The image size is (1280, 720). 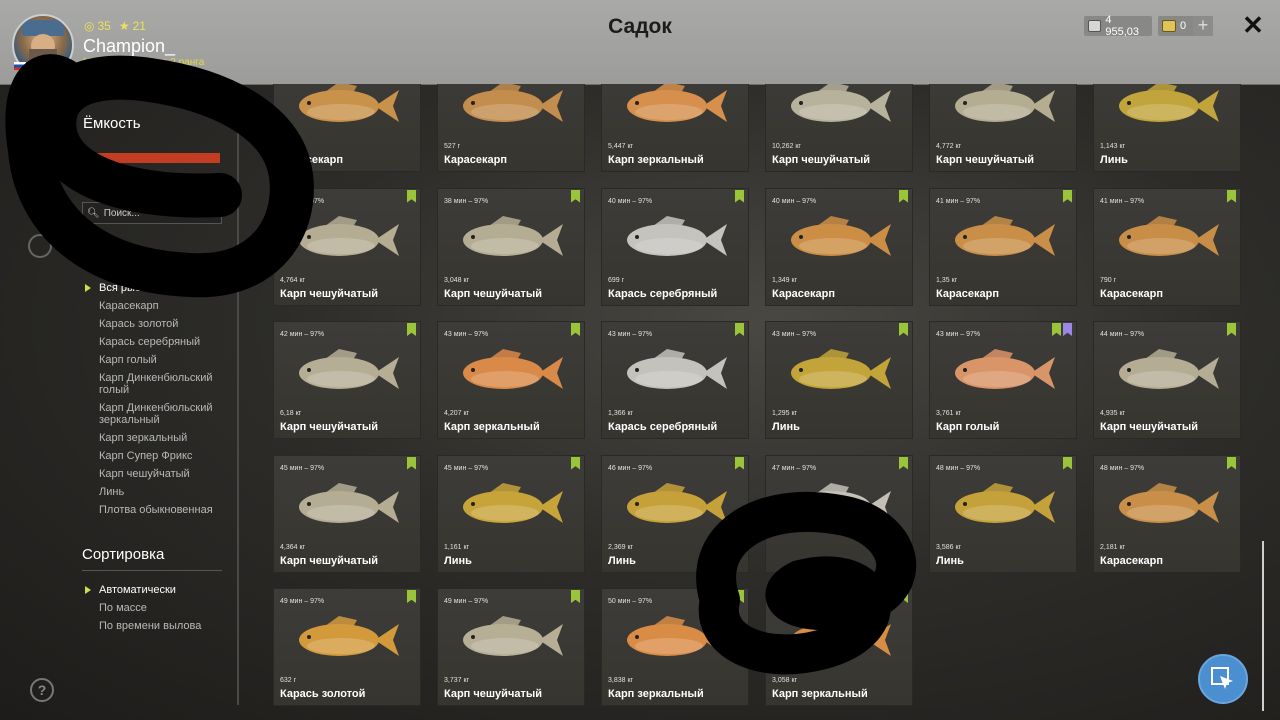 What do you see at coordinates (169, 384) in the screenshot?
I see `filter-item: Карп Динкенбюльский голый` at bounding box center [169, 384].